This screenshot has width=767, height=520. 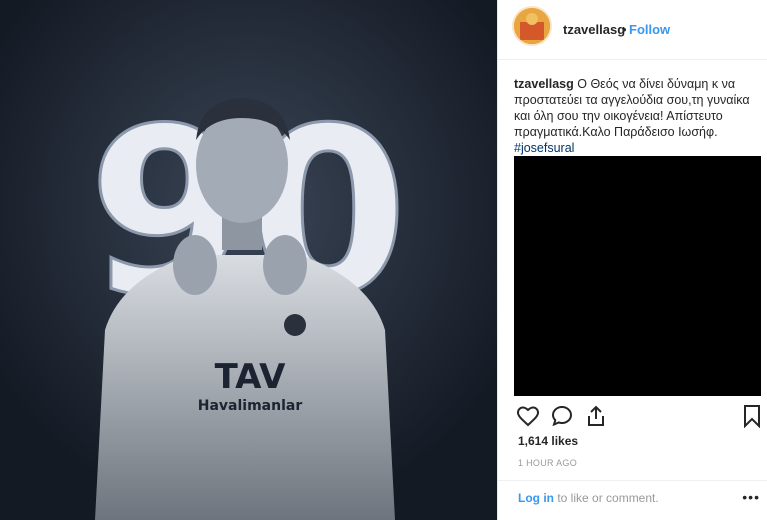 I want to click on follow-button: Follow, so click(x=649, y=29).